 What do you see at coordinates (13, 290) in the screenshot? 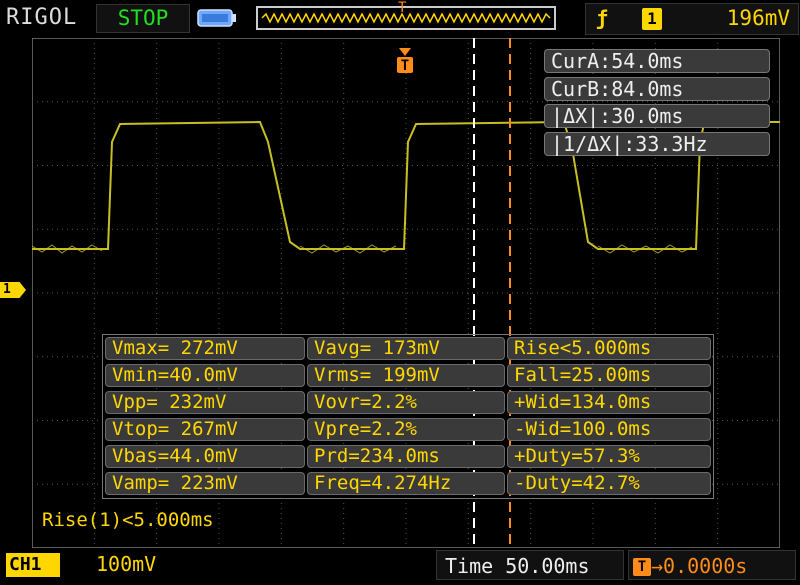
I see `ch1-offset-marker: 1` at bounding box center [13, 290].